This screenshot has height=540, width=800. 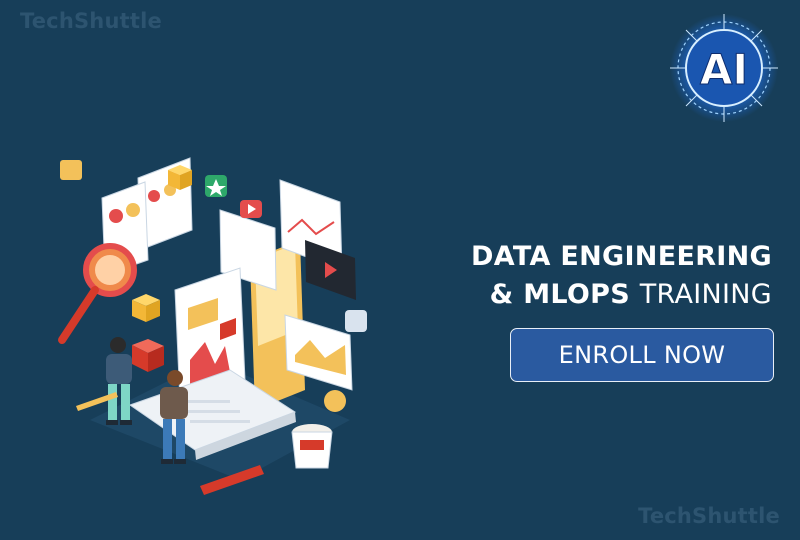 What do you see at coordinates (621, 256) in the screenshot?
I see `headline-line-1: DATA ENGINEERING` at bounding box center [621, 256].